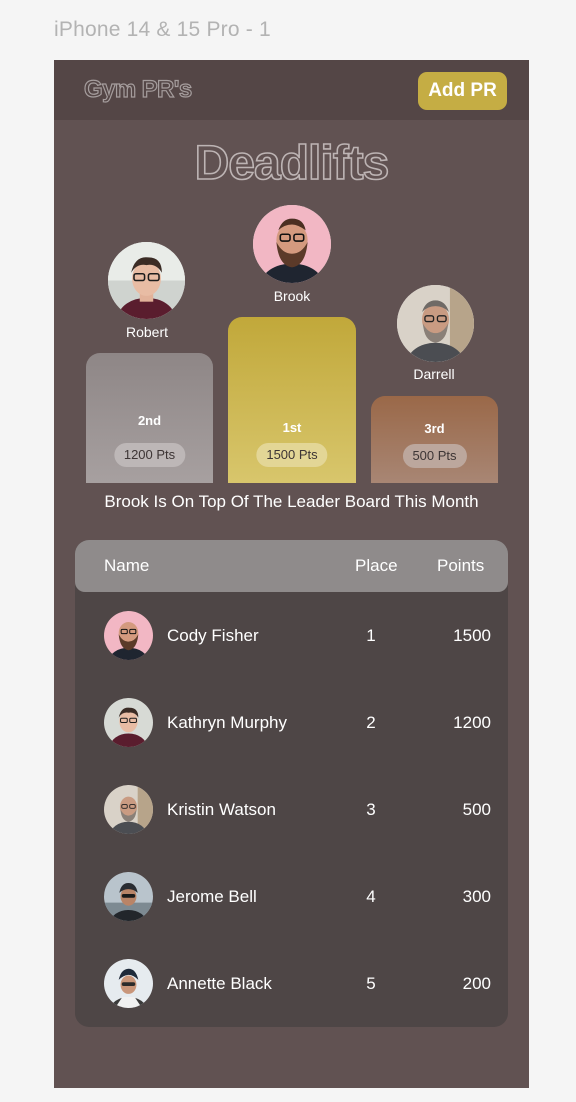  What do you see at coordinates (371, 809) in the screenshot?
I see `row-place: 3` at bounding box center [371, 809].